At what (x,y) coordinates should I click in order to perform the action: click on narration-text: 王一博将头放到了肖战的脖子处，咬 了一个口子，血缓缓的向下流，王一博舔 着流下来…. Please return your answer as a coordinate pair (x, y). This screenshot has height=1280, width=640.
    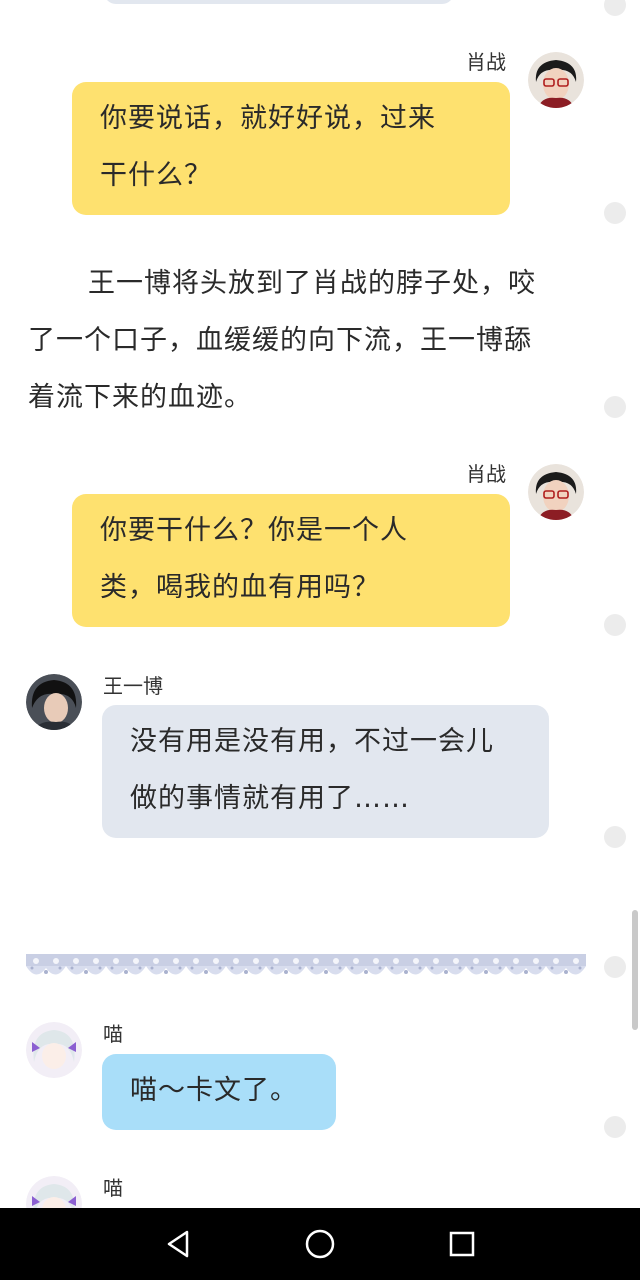
    Looking at the image, I should click on (308, 340).